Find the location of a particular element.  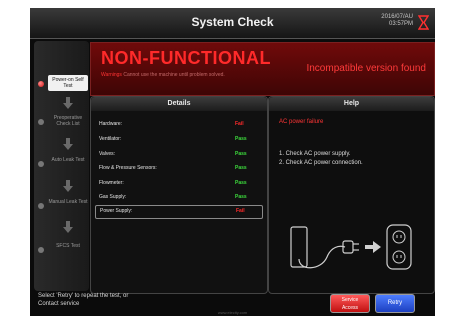

datetime: 2016/07/AU 03:57PM is located at coordinates (397, 21).